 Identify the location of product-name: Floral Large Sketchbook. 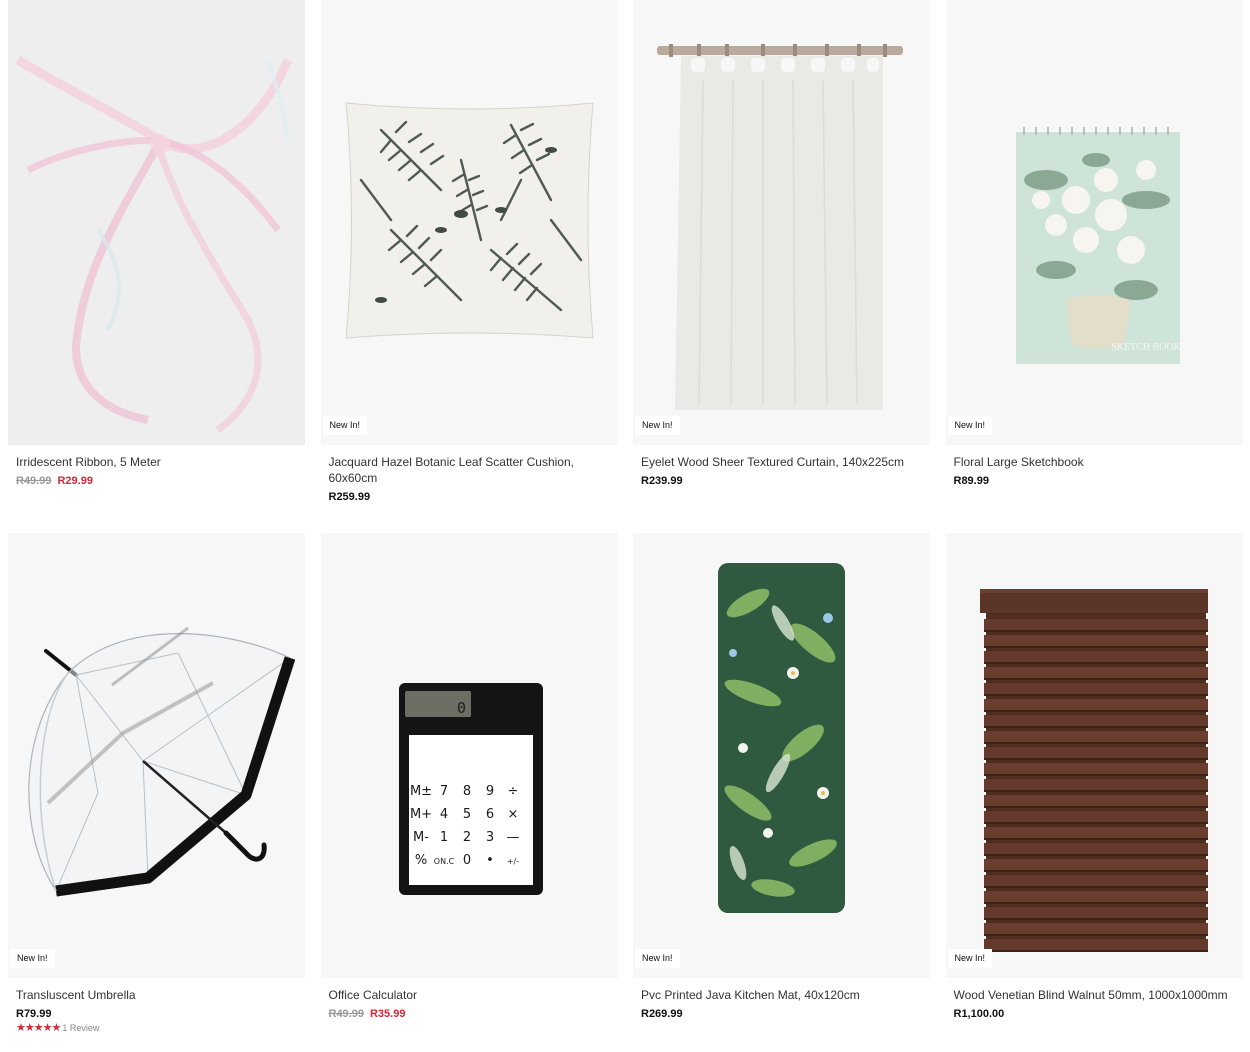
(1094, 462).